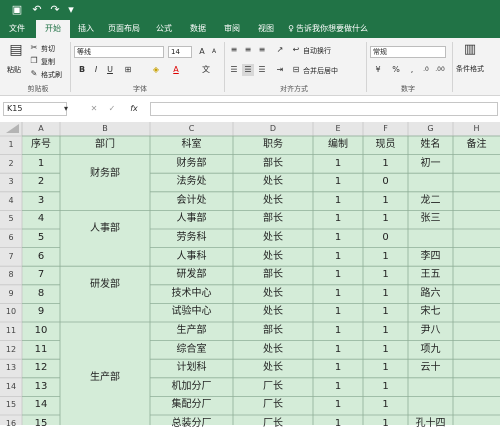  I want to click on table-cell: 法务处, so click(191, 182).